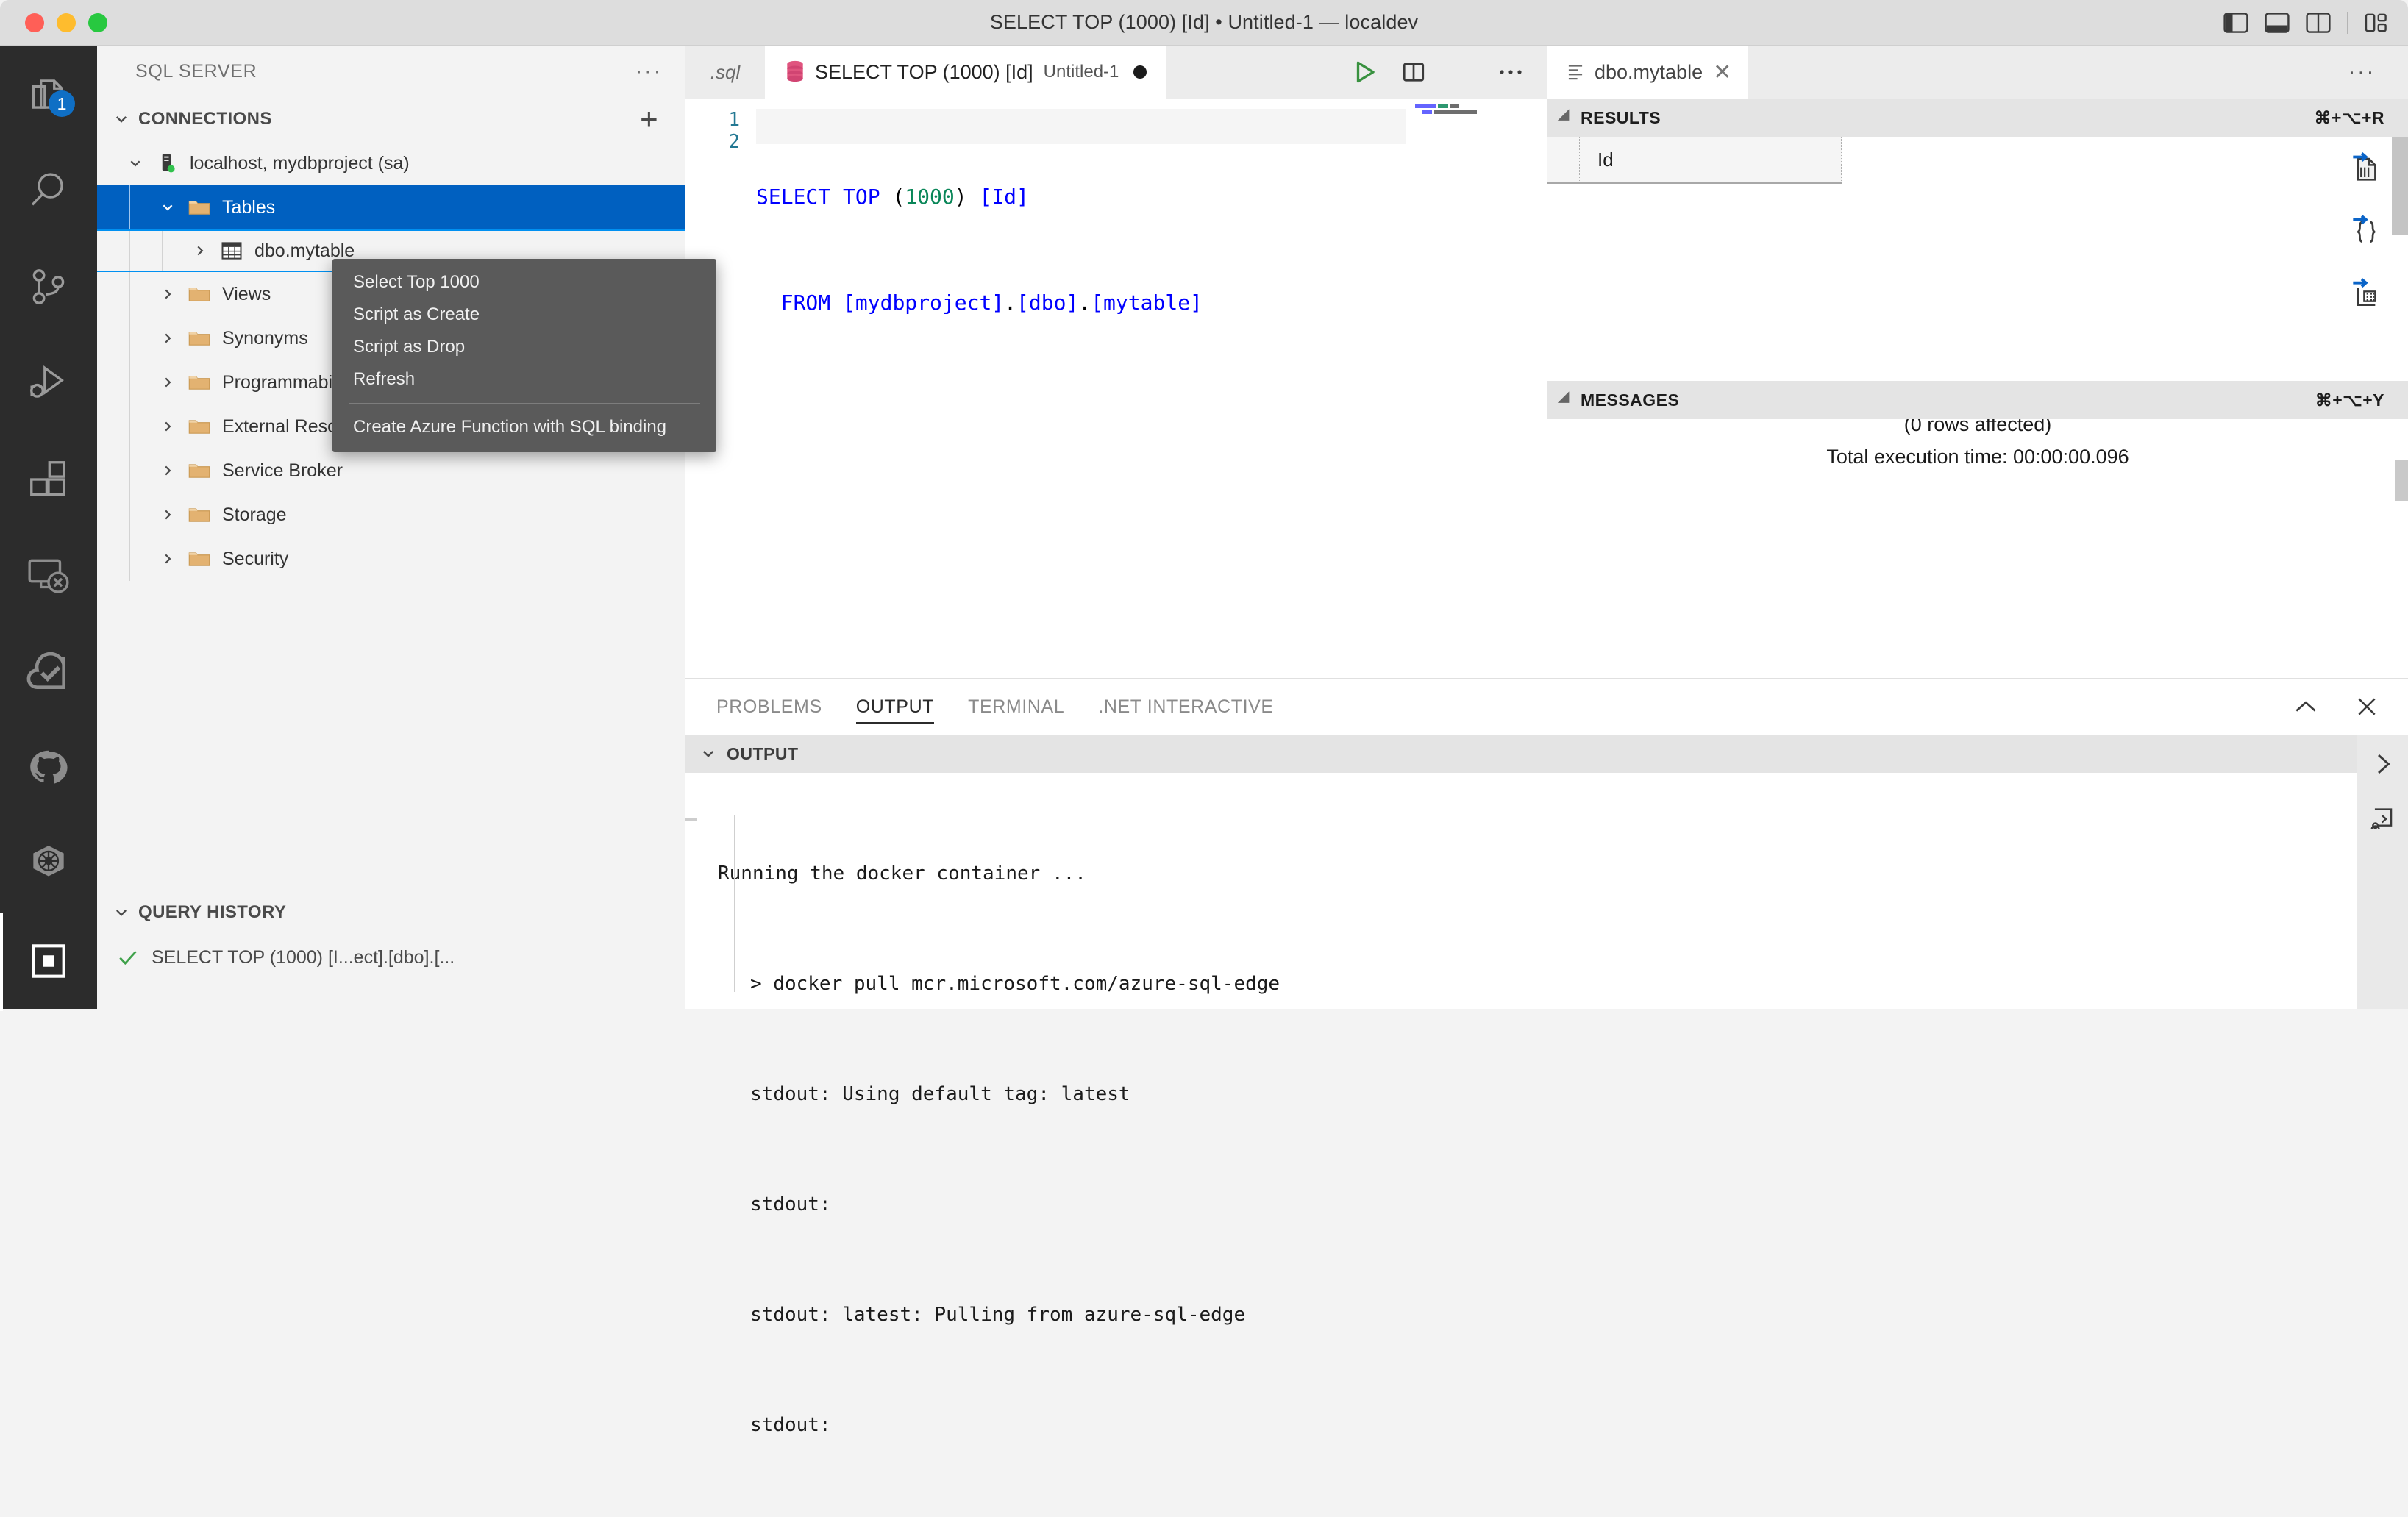 The image size is (2408, 1517). What do you see at coordinates (1546, 754) in the screenshot?
I see `output-section-header: OUTPUT` at bounding box center [1546, 754].